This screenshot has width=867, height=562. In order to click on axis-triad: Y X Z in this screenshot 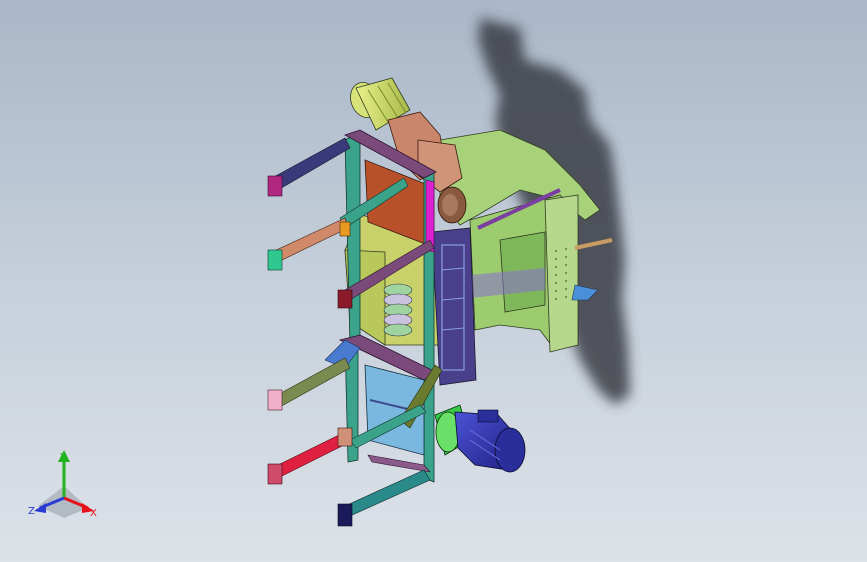, I will do `click(62, 484)`.